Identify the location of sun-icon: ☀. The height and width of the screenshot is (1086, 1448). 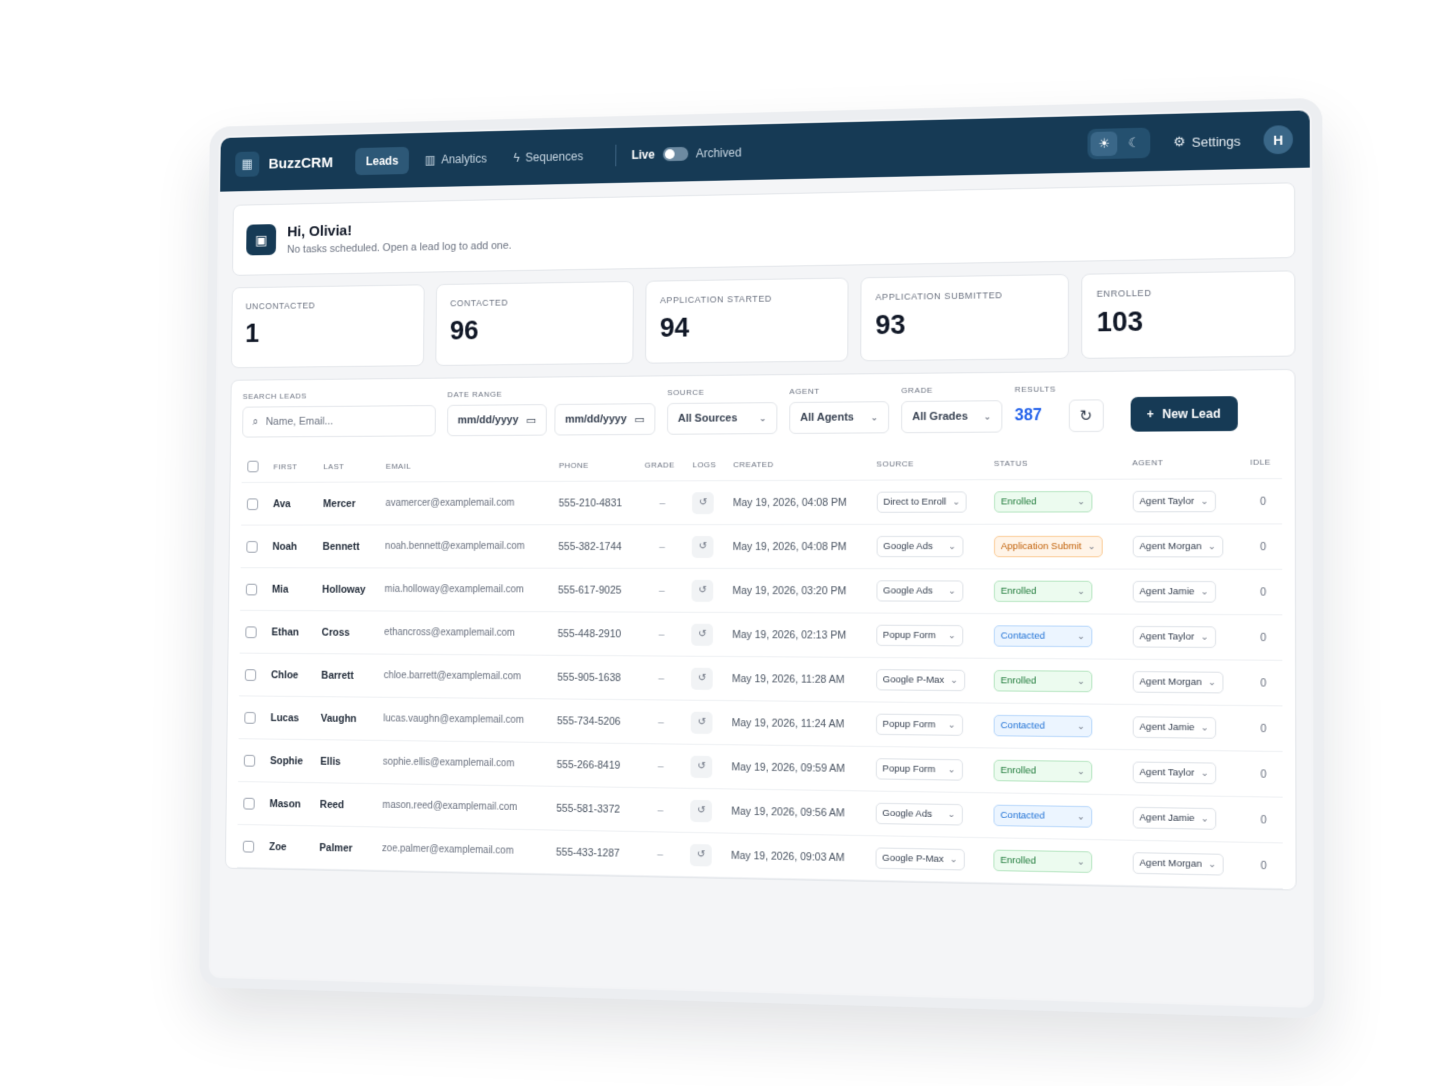
(1104, 144).